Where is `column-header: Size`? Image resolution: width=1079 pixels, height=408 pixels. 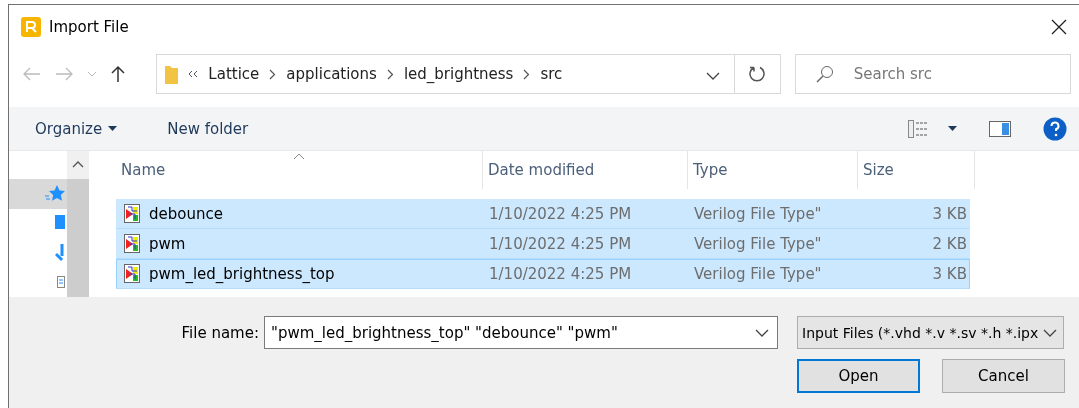 column-header: Size is located at coordinates (916, 170).